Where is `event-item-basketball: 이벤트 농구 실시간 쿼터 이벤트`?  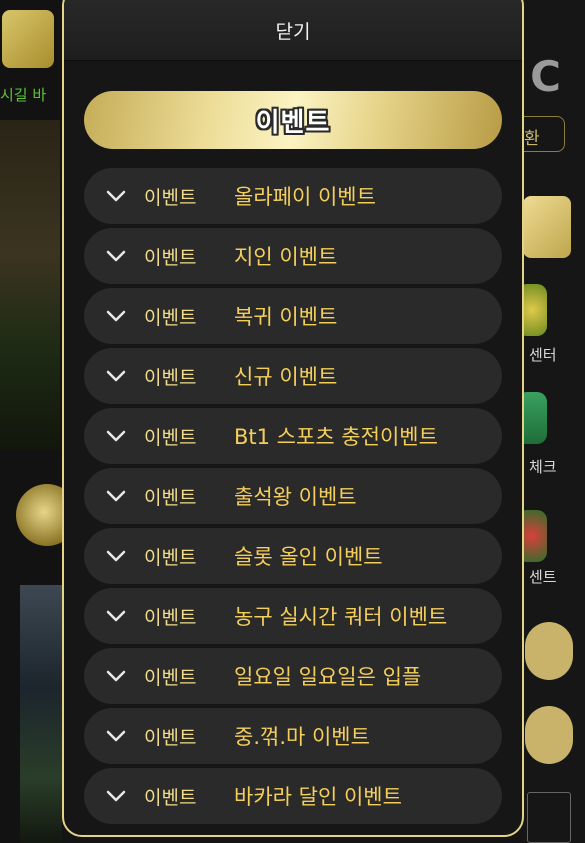 event-item-basketball: 이벤트 농구 실시간 쿼터 이벤트 is located at coordinates (293, 616).